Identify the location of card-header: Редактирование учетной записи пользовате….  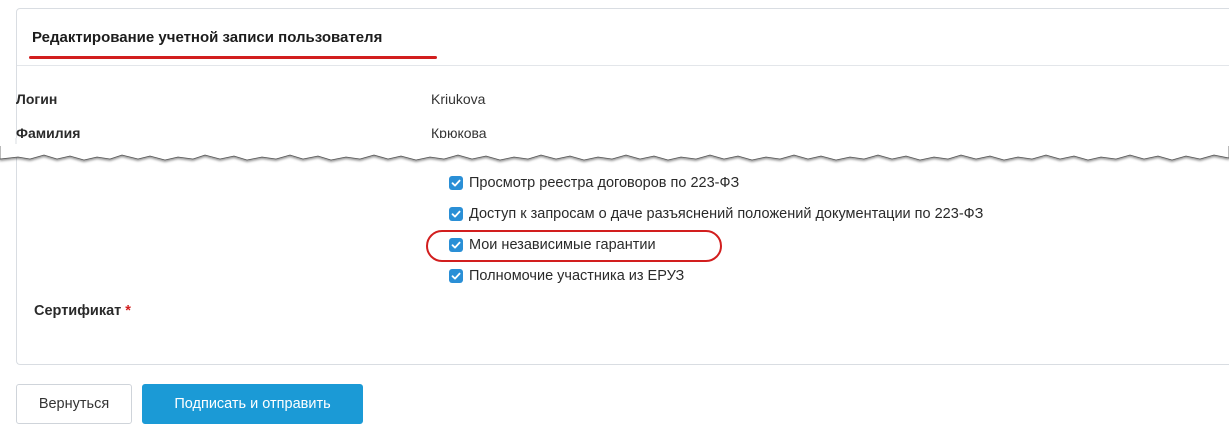
(623, 37).